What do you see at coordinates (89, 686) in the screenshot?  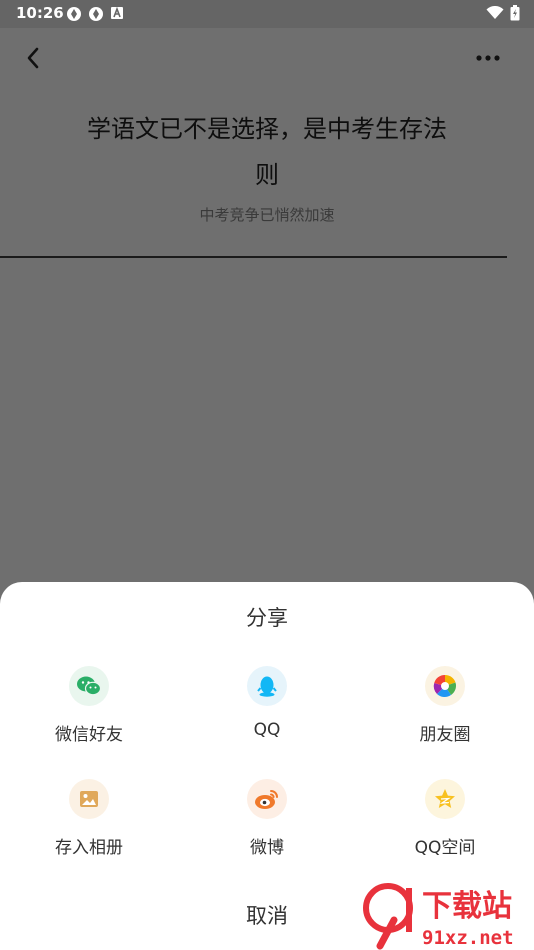 I see `wechat-icon` at bounding box center [89, 686].